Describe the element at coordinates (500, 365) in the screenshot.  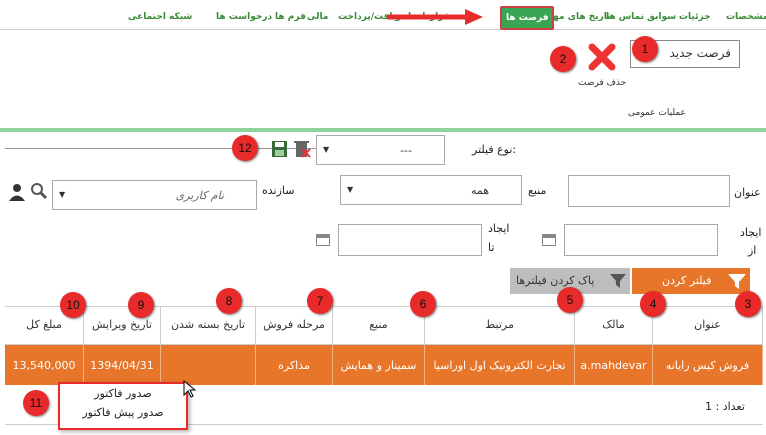
I see `cell-related: تجارت الکترونیک اول اوراسیا` at that location.